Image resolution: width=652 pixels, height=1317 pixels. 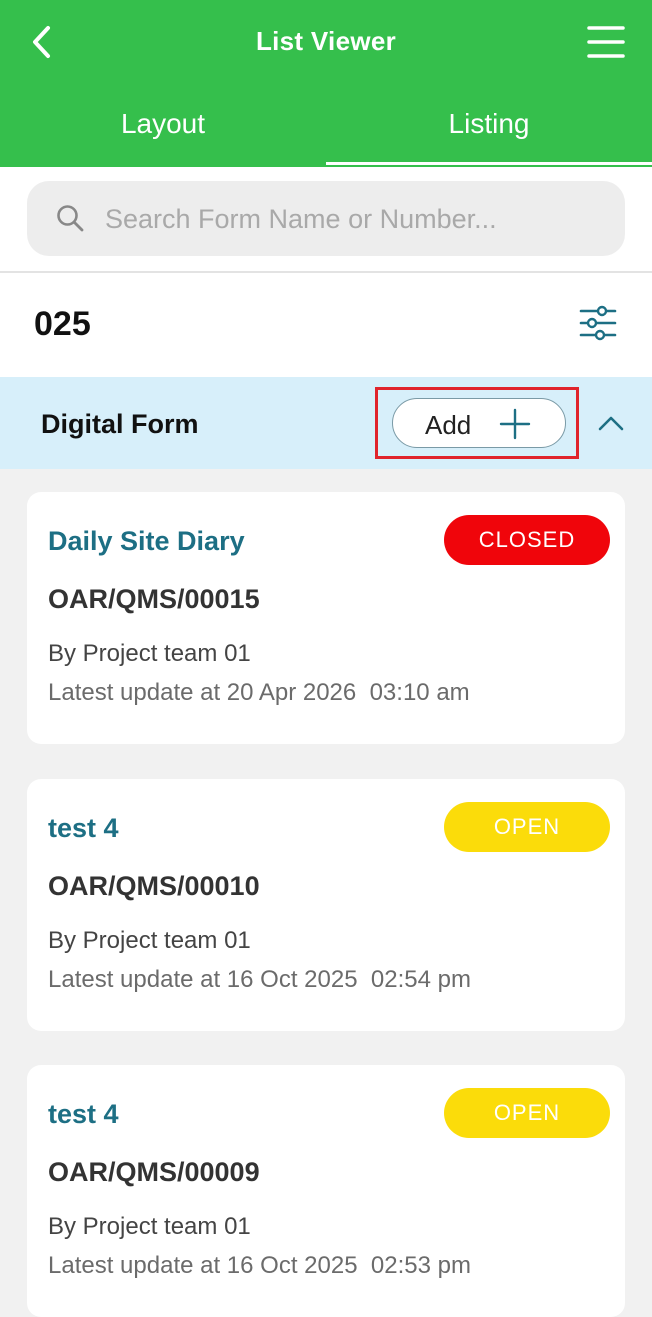 I want to click on form-updated: Latest update at 16 Oct 2025 02:53 pm, so click(x=259, y=1265).